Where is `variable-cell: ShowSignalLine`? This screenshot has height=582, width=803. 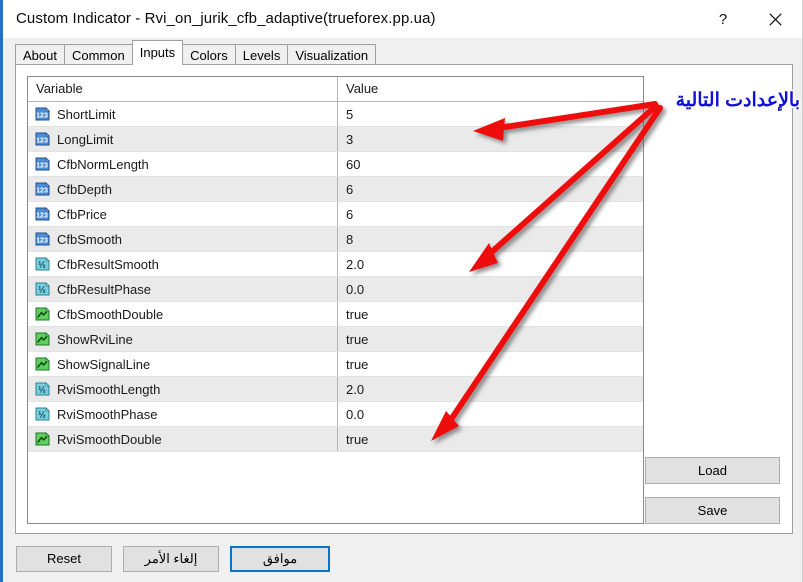 variable-cell: ShowSignalLine is located at coordinates (183, 364).